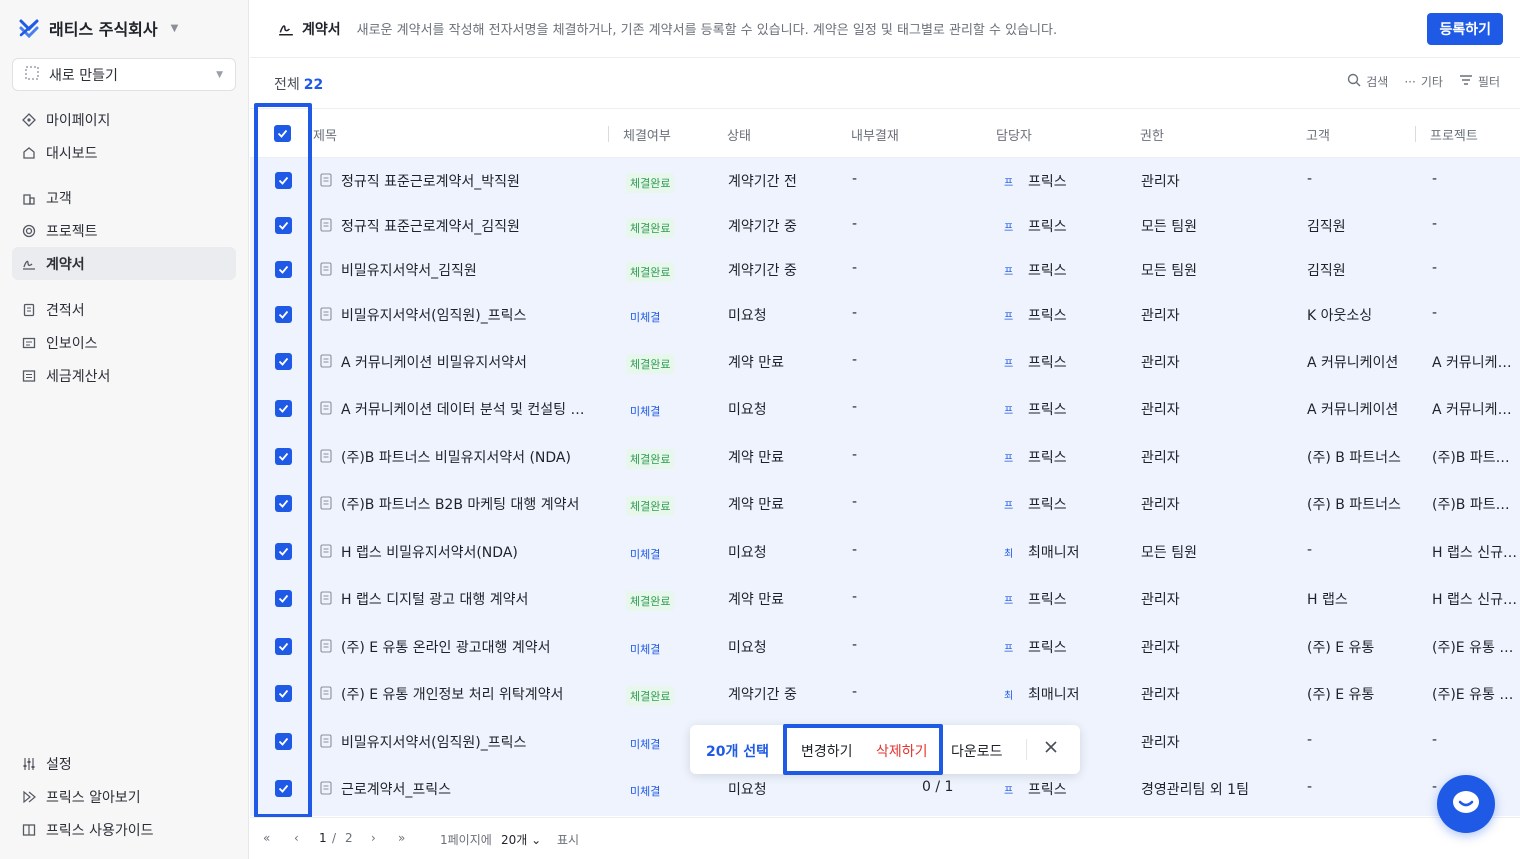  I want to click on register-button: 등록하기, so click(1465, 29).